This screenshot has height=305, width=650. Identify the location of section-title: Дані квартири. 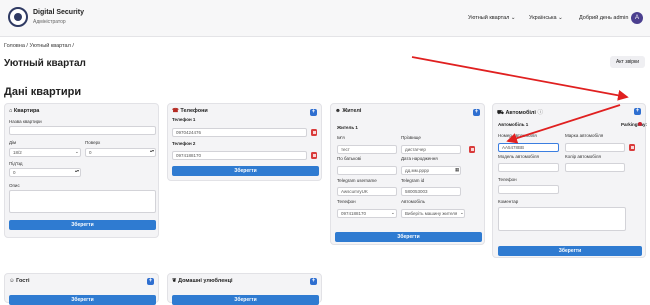
(43, 92).